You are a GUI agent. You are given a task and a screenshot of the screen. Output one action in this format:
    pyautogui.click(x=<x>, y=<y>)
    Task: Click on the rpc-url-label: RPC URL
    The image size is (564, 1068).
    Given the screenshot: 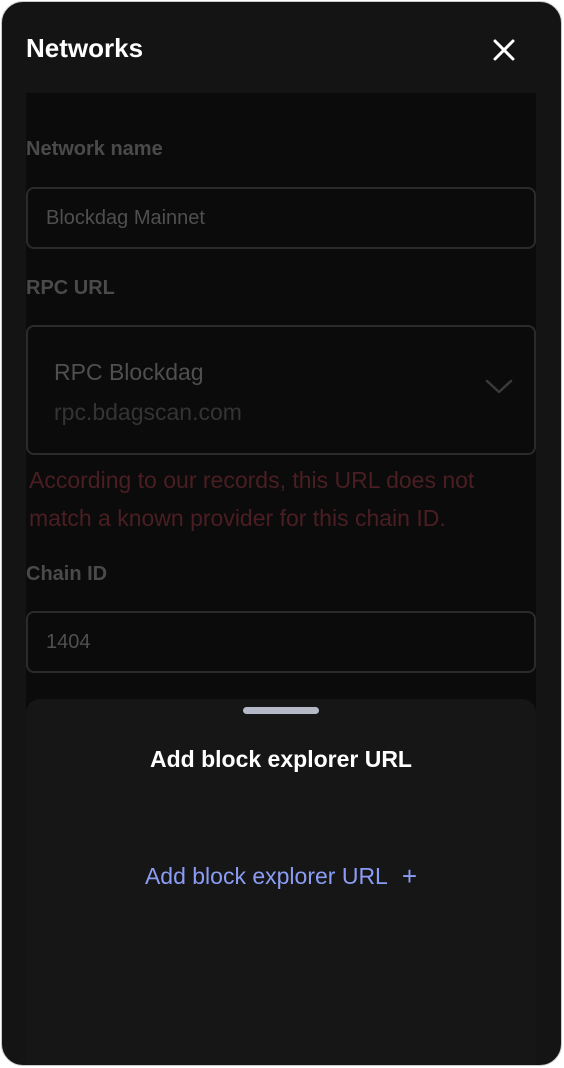 What is the action you would take?
    pyautogui.click(x=70, y=288)
    